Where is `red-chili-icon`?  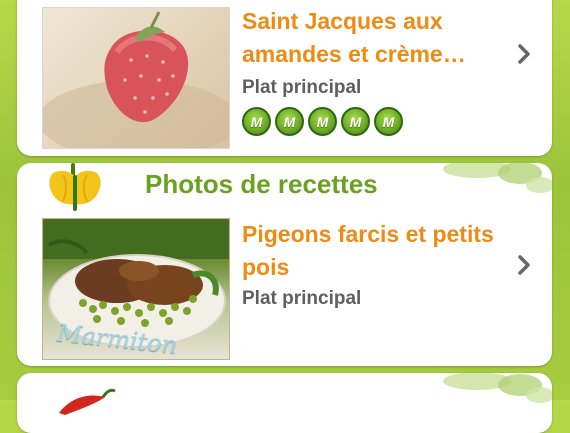 red-chili-icon is located at coordinates (87, 401).